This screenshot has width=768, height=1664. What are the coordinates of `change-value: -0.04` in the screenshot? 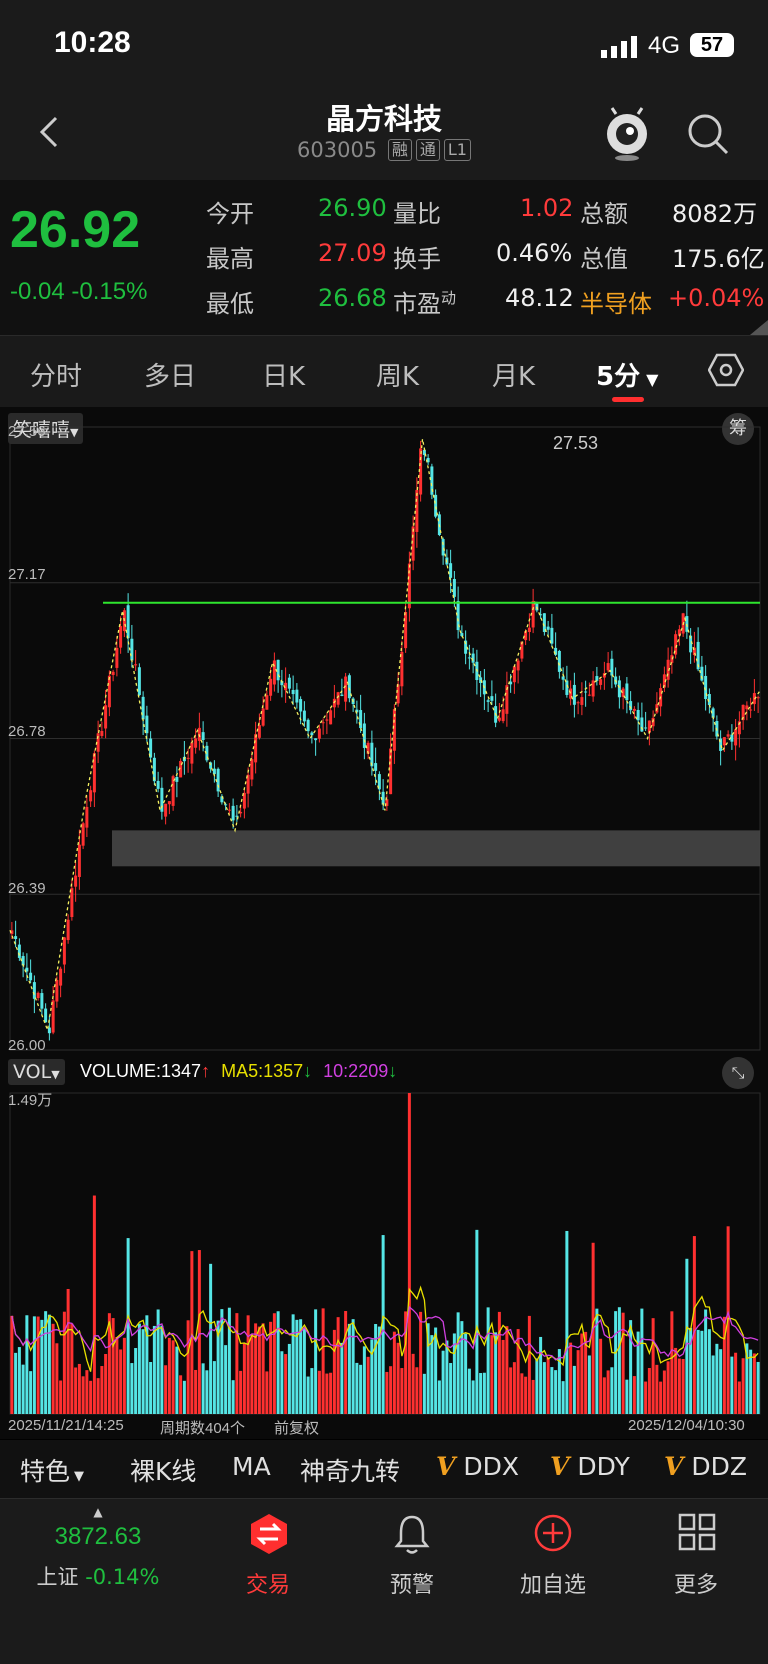 It's located at (37, 291).